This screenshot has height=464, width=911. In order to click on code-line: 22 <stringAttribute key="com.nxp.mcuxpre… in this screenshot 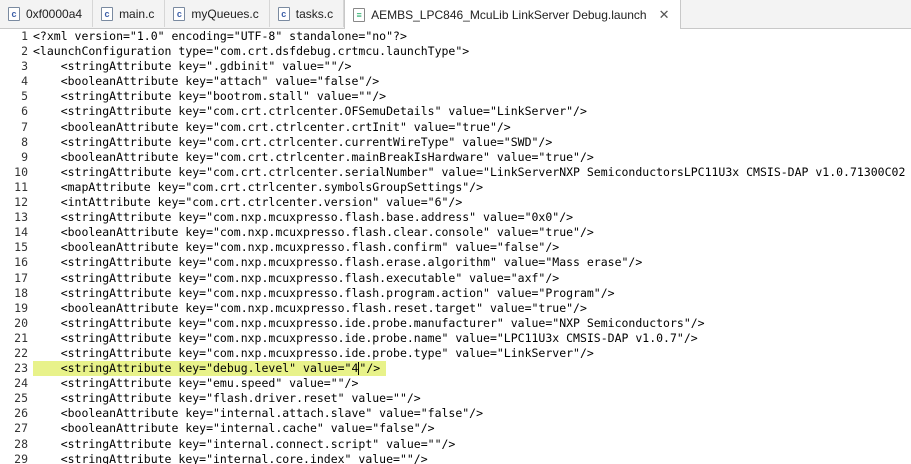, I will do `click(455, 353)`.